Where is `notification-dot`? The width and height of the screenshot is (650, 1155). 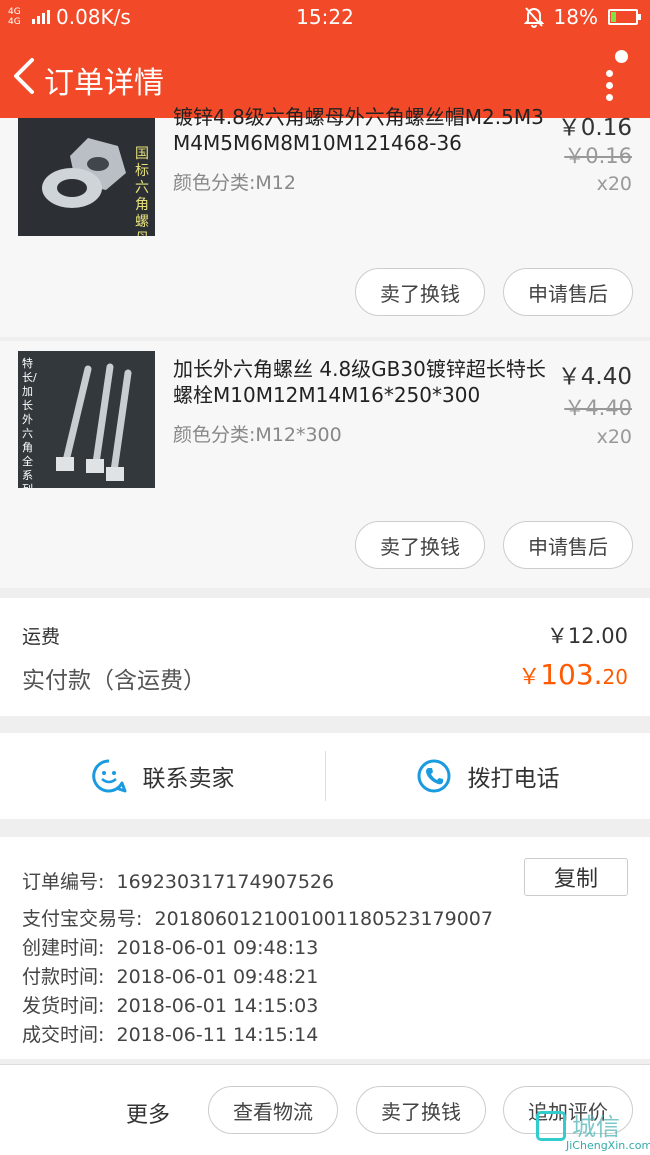
notification-dot is located at coordinates (621, 56).